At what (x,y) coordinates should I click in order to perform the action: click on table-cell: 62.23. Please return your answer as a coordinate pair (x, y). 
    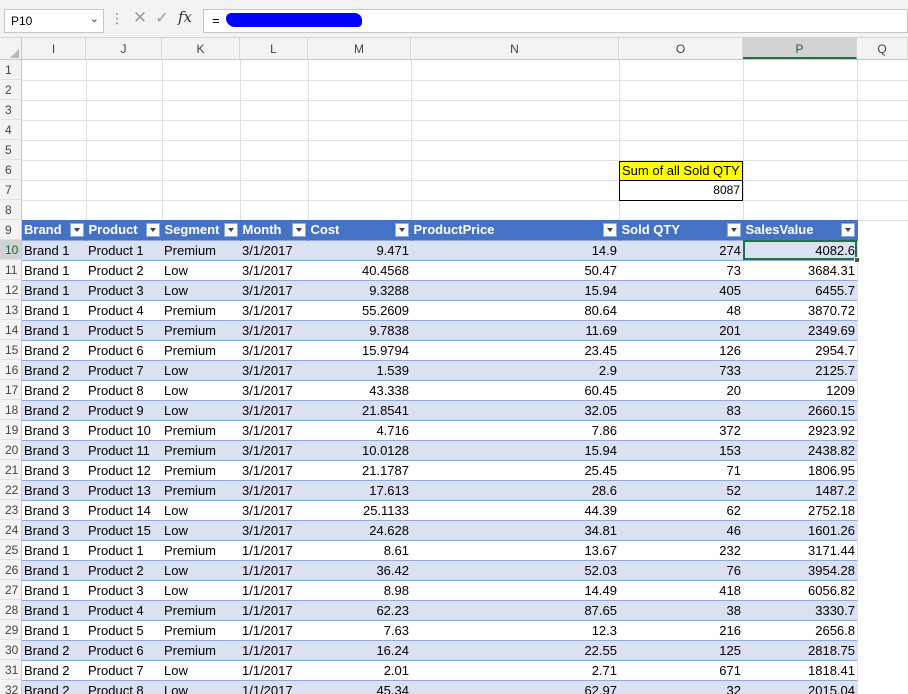
    Looking at the image, I should click on (359, 609).